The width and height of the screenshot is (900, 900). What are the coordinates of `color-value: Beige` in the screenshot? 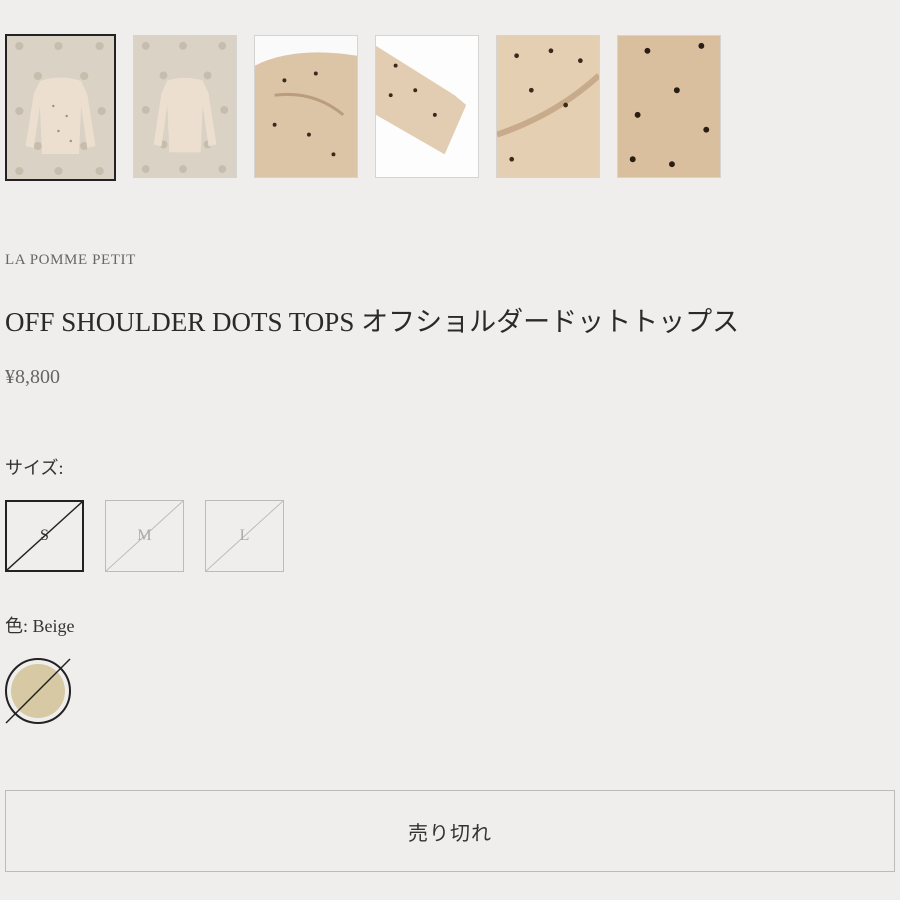 It's located at (53, 626).